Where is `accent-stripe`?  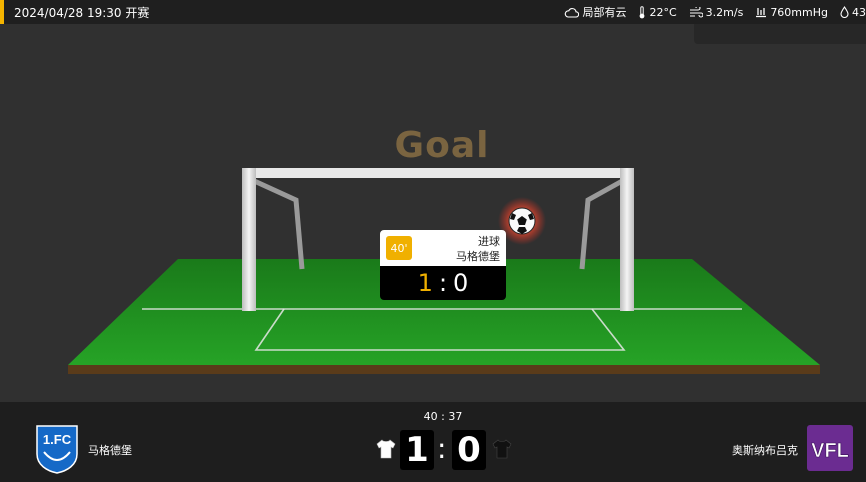
accent-stripe is located at coordinates (2, 12).